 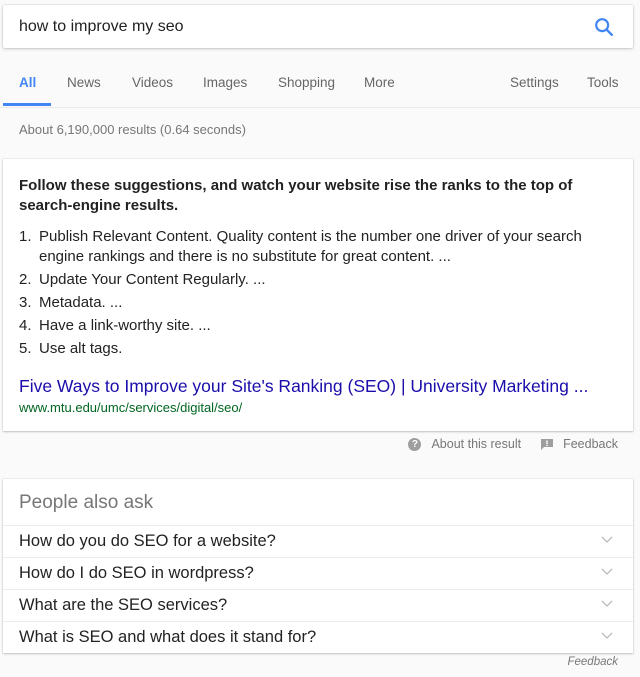 I want to click on result-url: www.mtu.edu/umc/services/digital/seo/, so click(x=131, y=407).